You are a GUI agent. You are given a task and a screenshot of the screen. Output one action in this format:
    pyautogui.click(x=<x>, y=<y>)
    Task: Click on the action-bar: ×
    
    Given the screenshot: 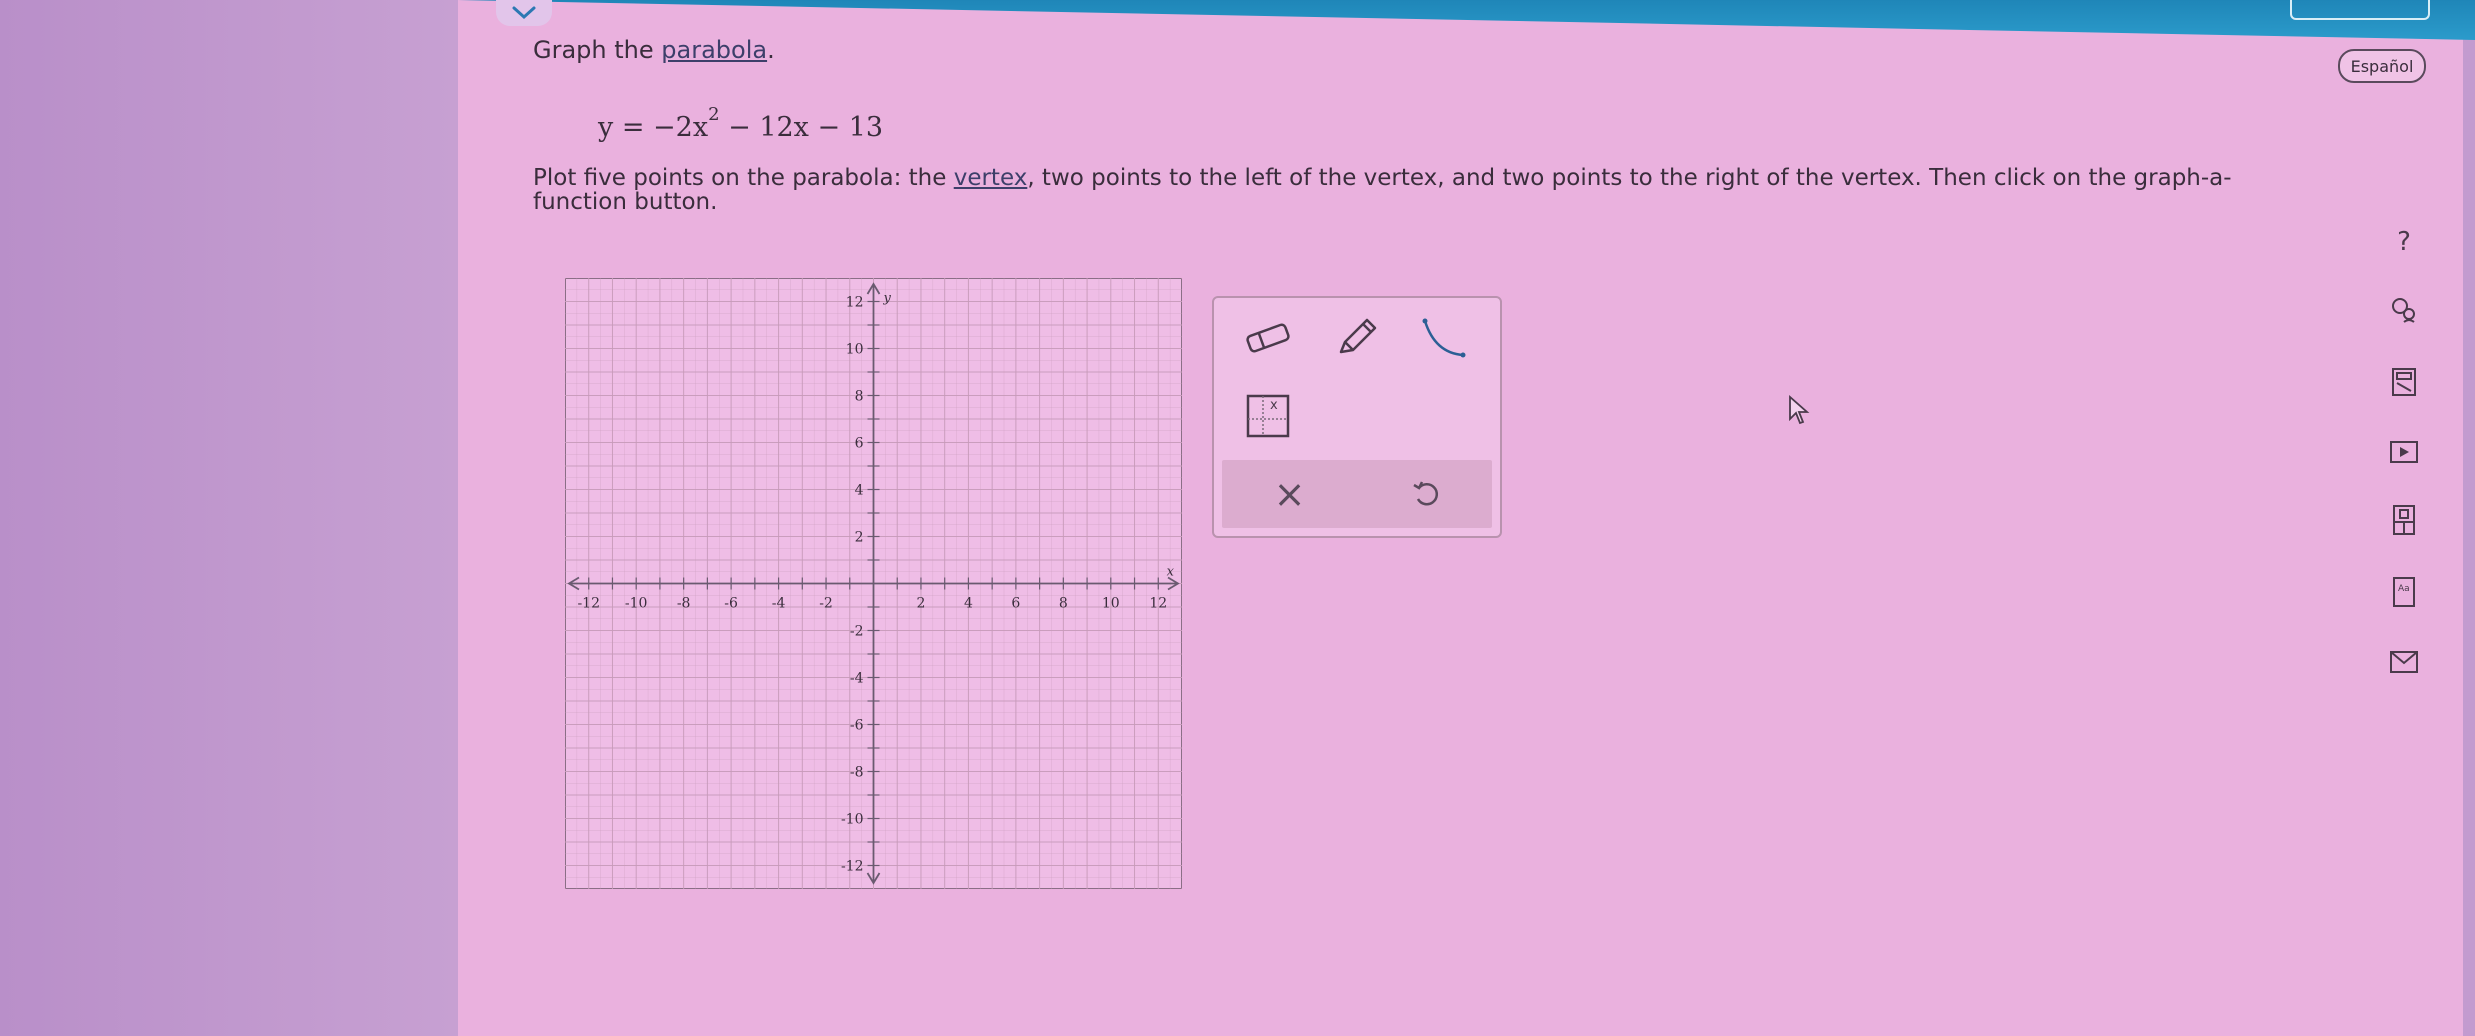 What is the action you would take?
    pyautogui.click(x=1357, y=494)
    